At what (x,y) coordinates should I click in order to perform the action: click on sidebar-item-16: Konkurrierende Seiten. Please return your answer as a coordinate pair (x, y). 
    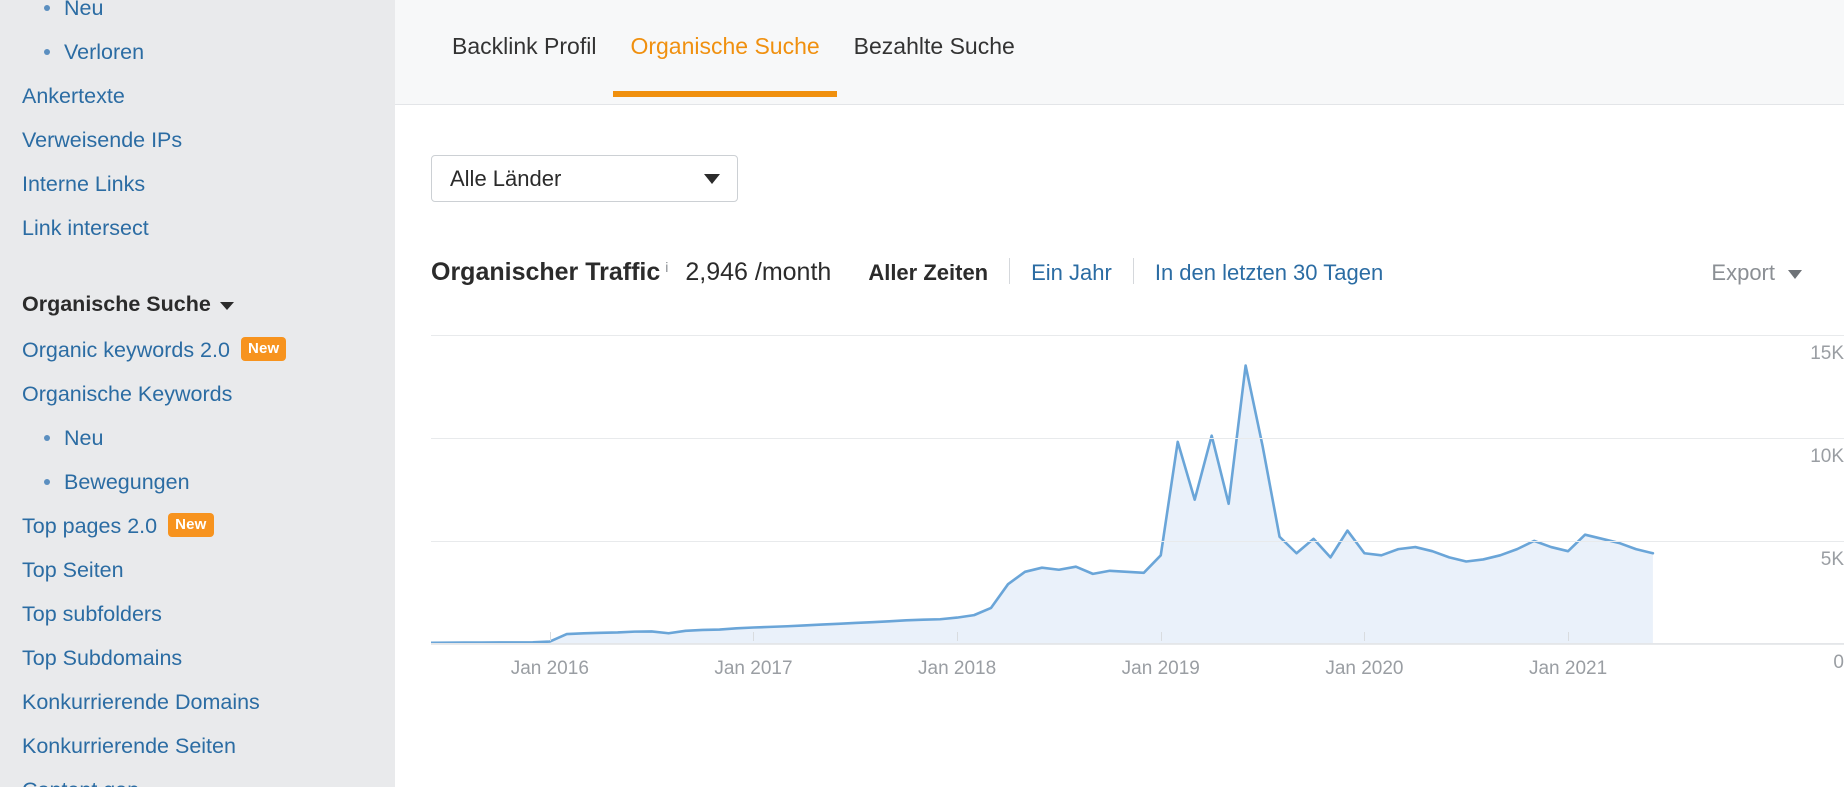
    Looking at the image, I should click on (208, 746).